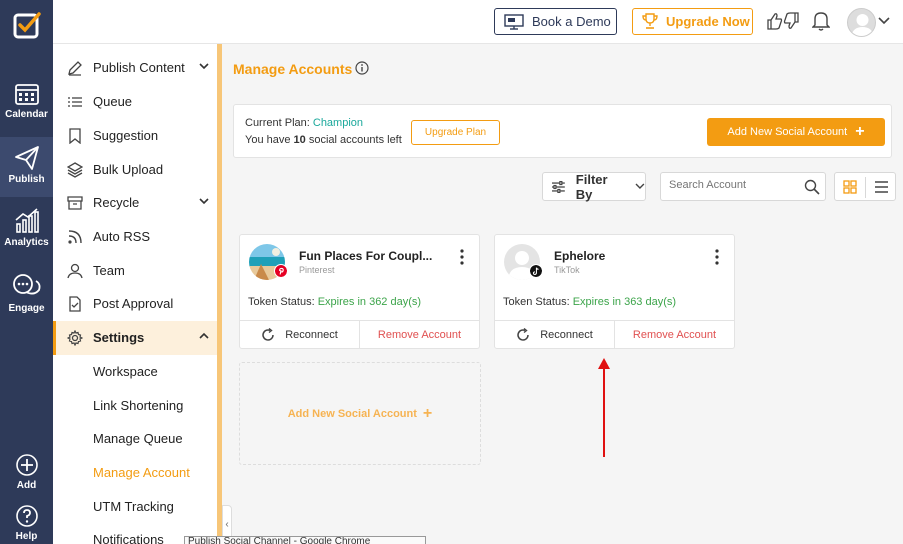  I want to click on subnav-manage-account: Manage Account, so click(141, 472).